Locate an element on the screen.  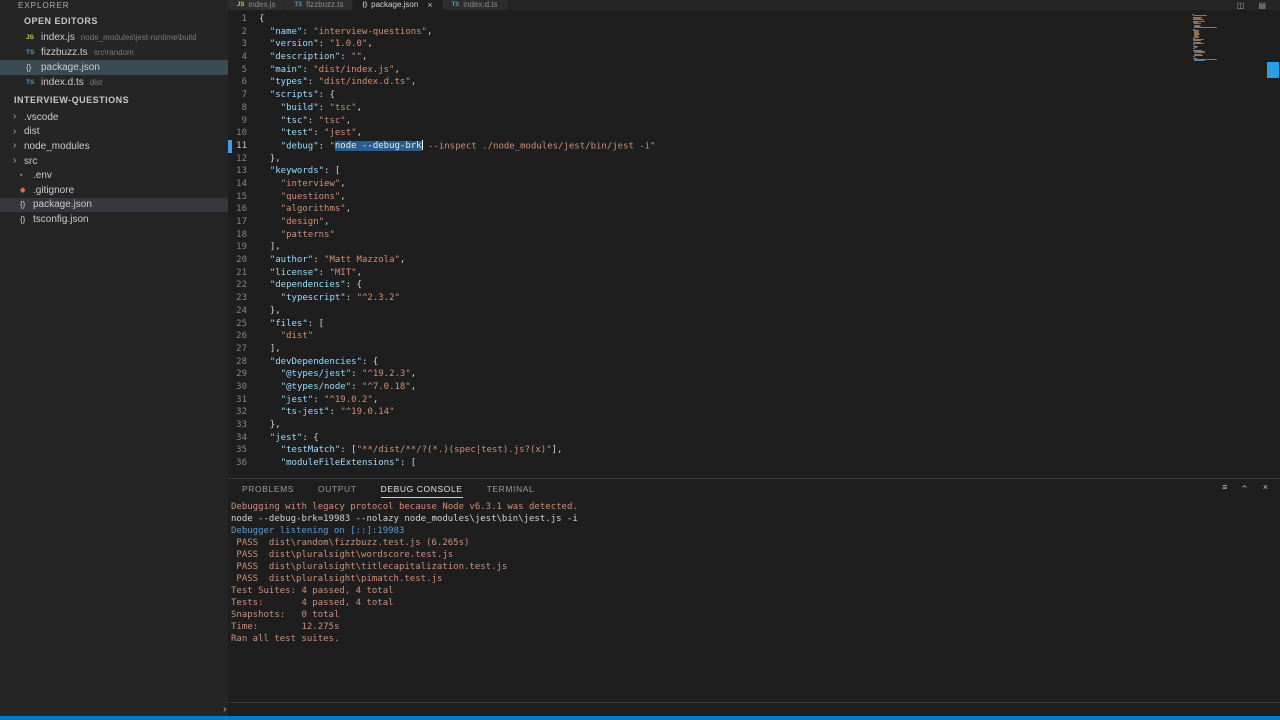
tab-fizzbuzz.ts: TS fizzbuzz.ts is located at coordinates (319, 5).